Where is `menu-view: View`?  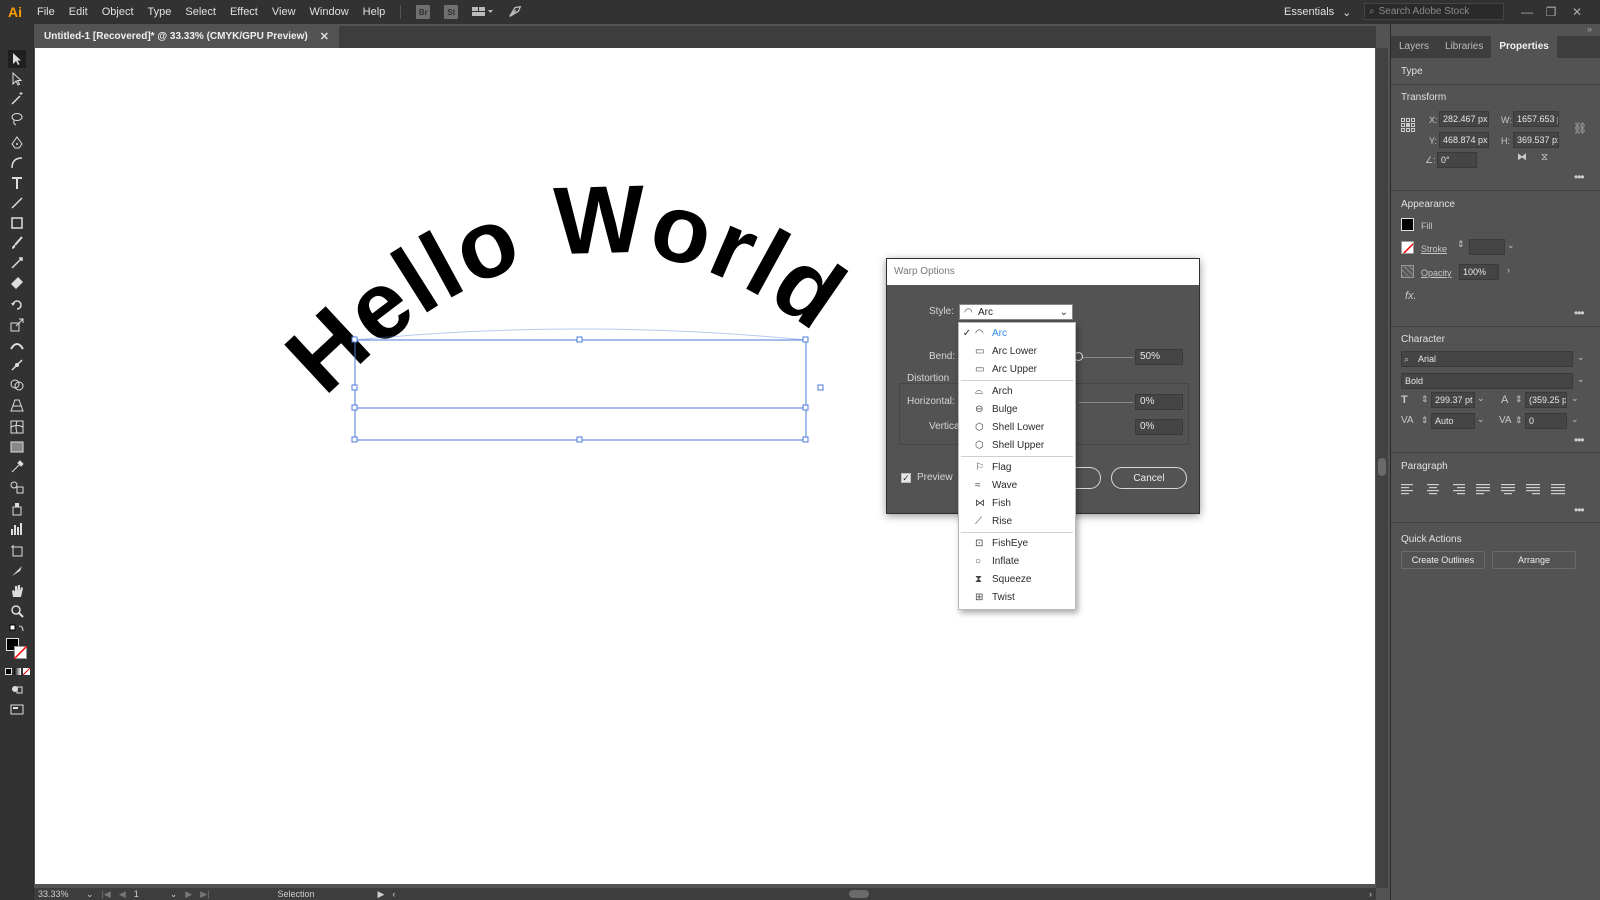 menu-view: View is located at coordinates (284, 12).